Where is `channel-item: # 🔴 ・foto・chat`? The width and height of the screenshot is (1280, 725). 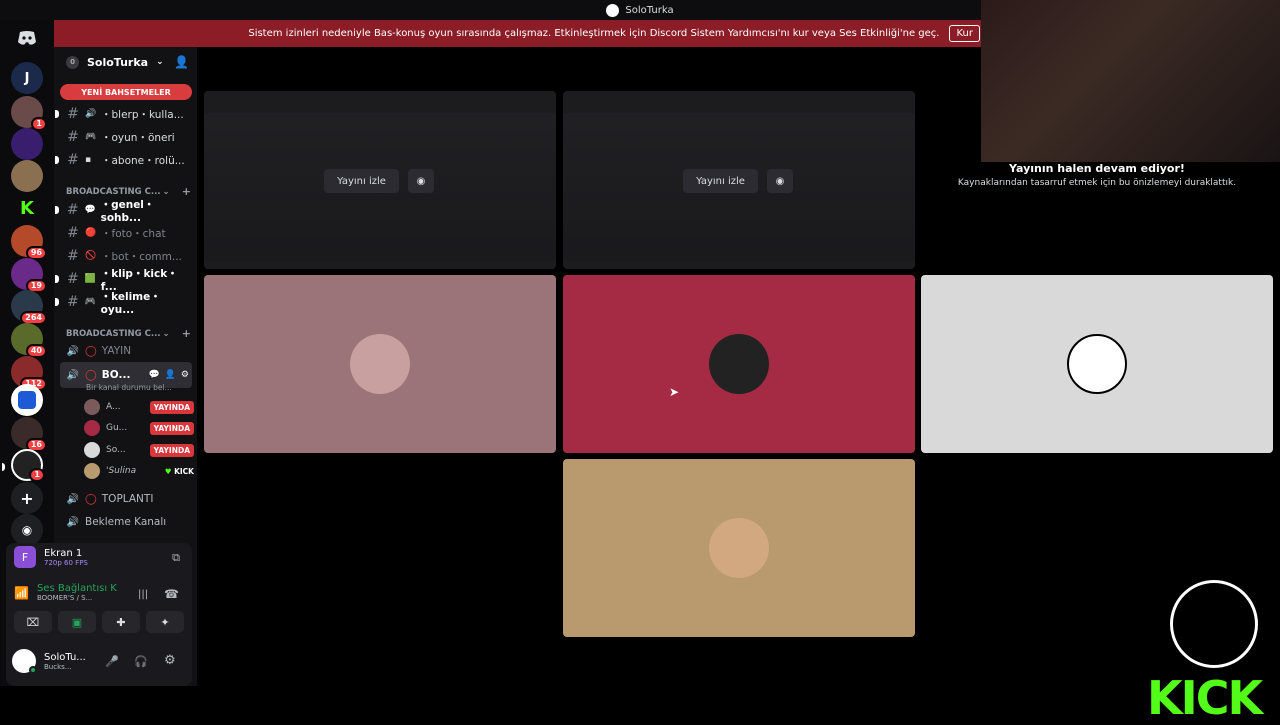
channel-item: # 🔴 ・foto・chat is located at coordinates (126, 233).